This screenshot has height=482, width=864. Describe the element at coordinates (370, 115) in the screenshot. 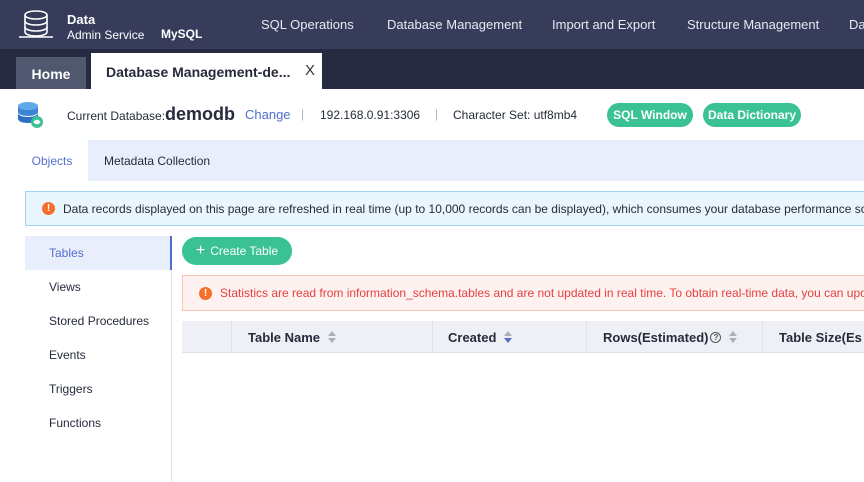

I see `host-address: 192.168.0.91:3306` at that location.